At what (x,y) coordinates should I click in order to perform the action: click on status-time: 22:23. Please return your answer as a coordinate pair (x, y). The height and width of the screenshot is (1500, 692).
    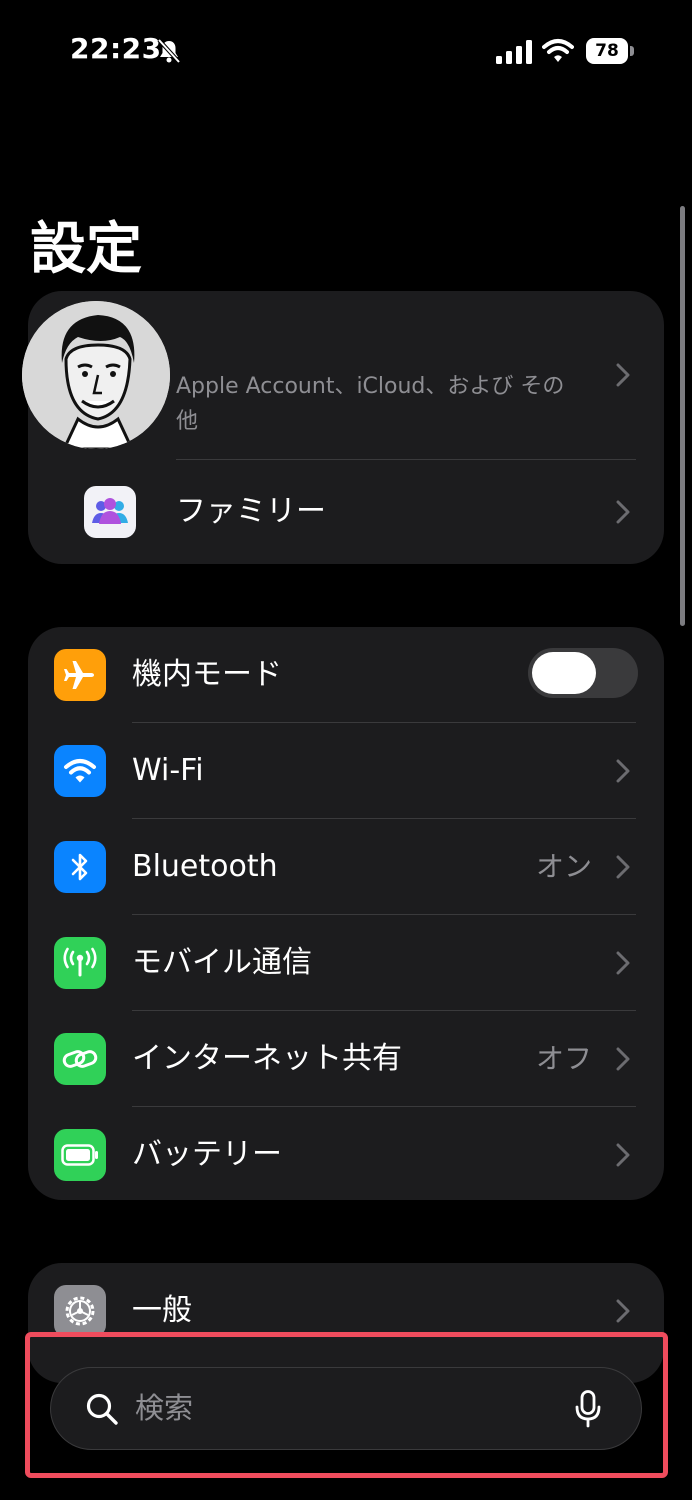
    Looking at the image, I should click on (116, 48).